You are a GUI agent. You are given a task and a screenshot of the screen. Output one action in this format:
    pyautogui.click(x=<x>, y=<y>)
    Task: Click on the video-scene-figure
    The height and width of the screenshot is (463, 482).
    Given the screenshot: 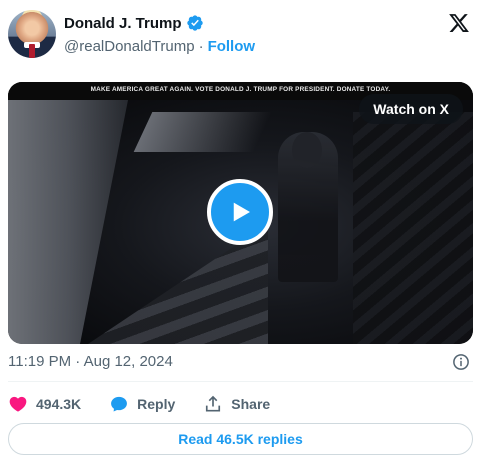 What is the action you would take?
    pyautogui.click(x=308, y=207)
    